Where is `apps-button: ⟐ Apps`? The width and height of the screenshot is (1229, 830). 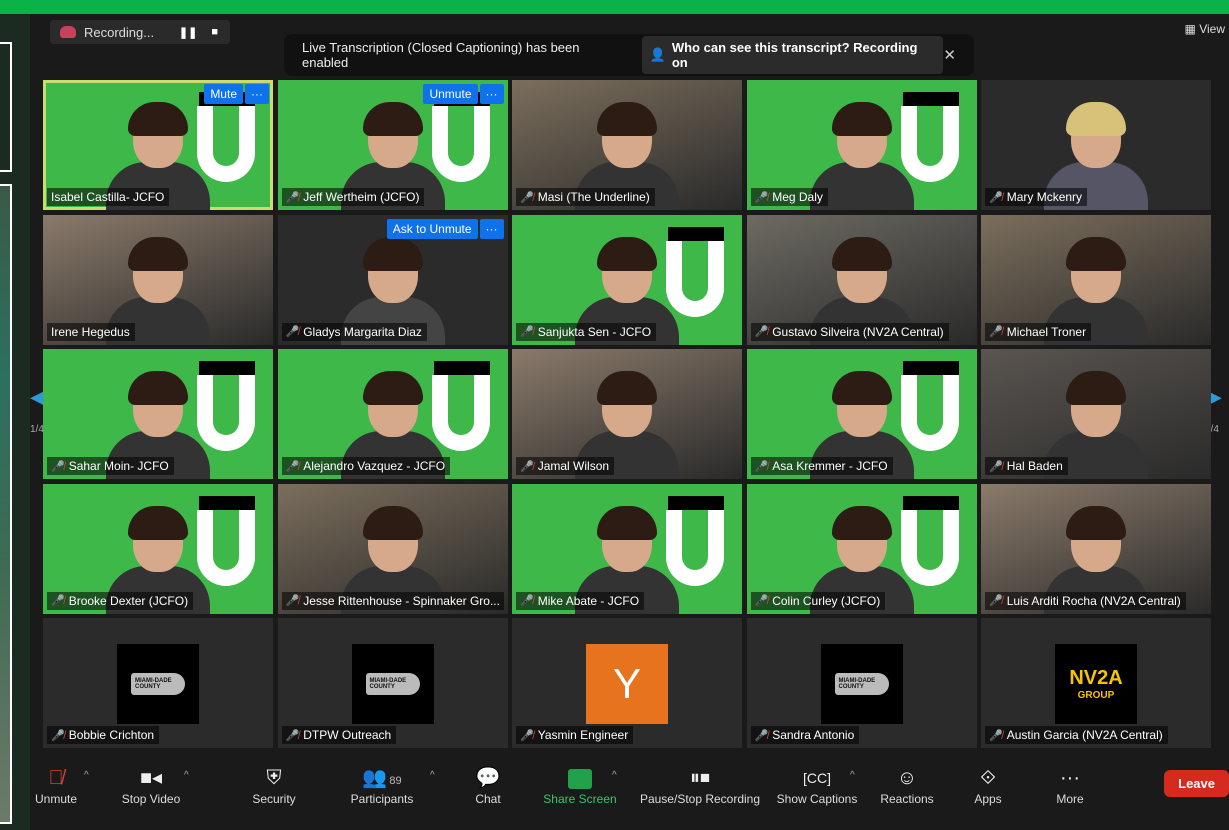 apps-button: ⟐ Apps is located at coordinates (988, 785).